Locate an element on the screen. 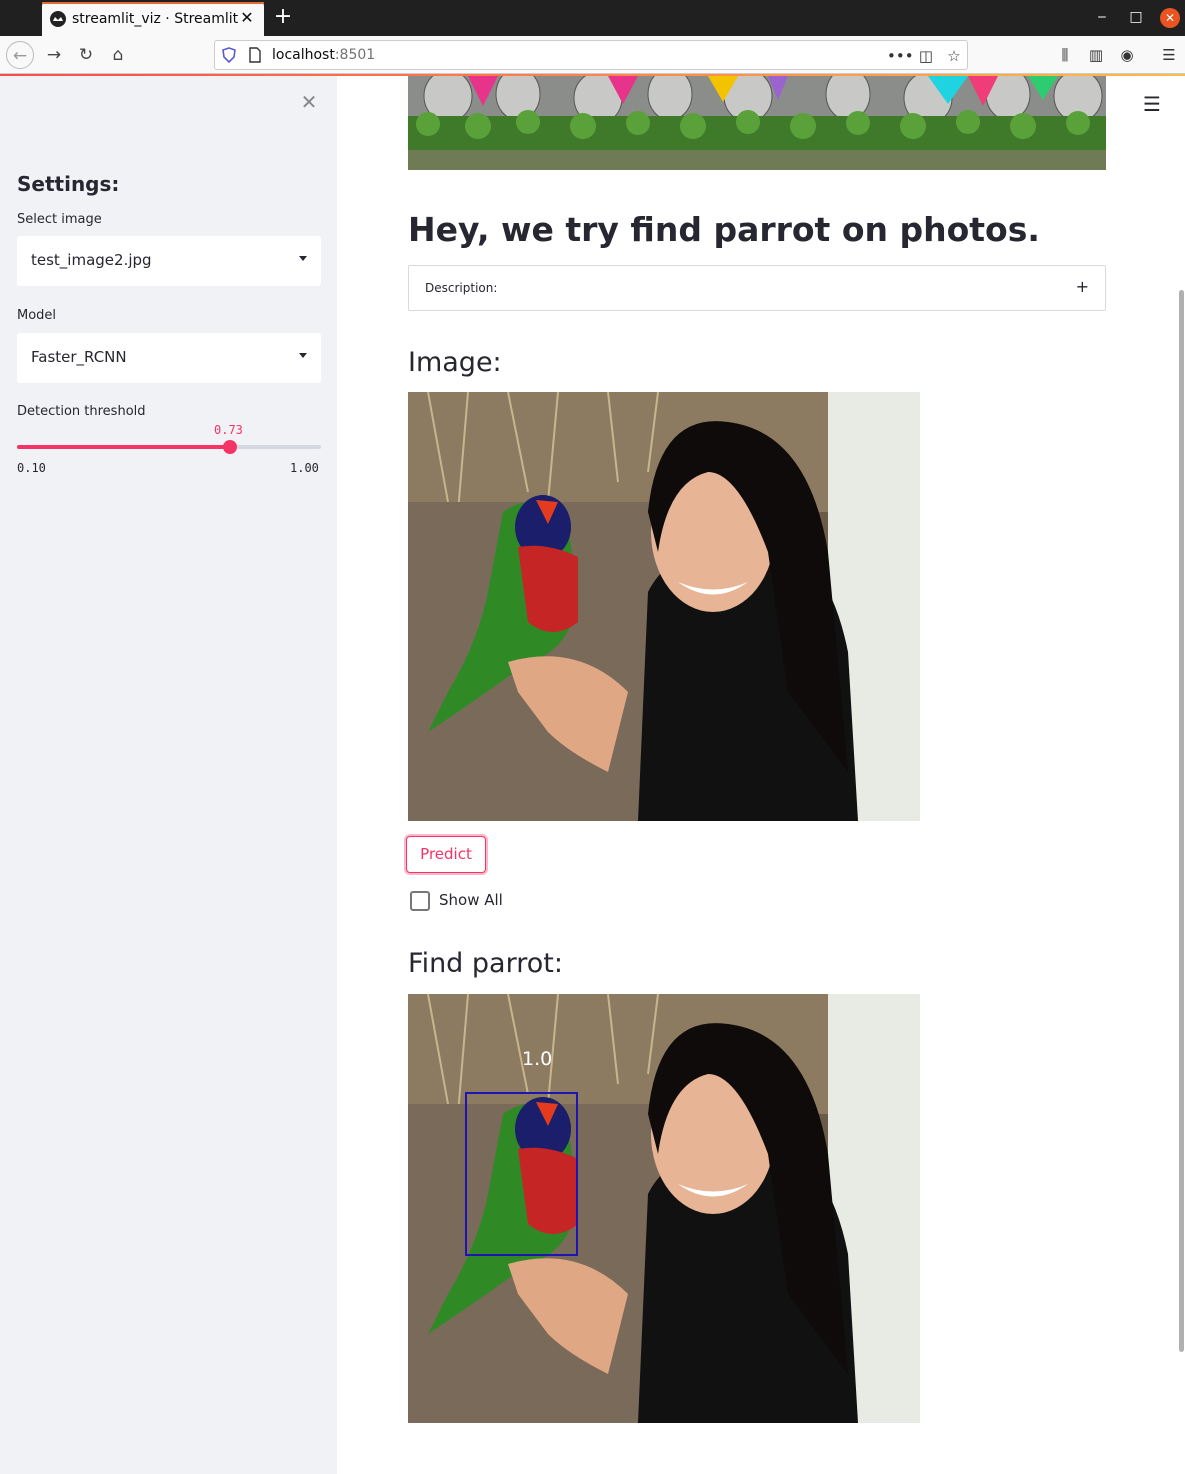  select-image-label: Select image is located at coordinates (59, 219).